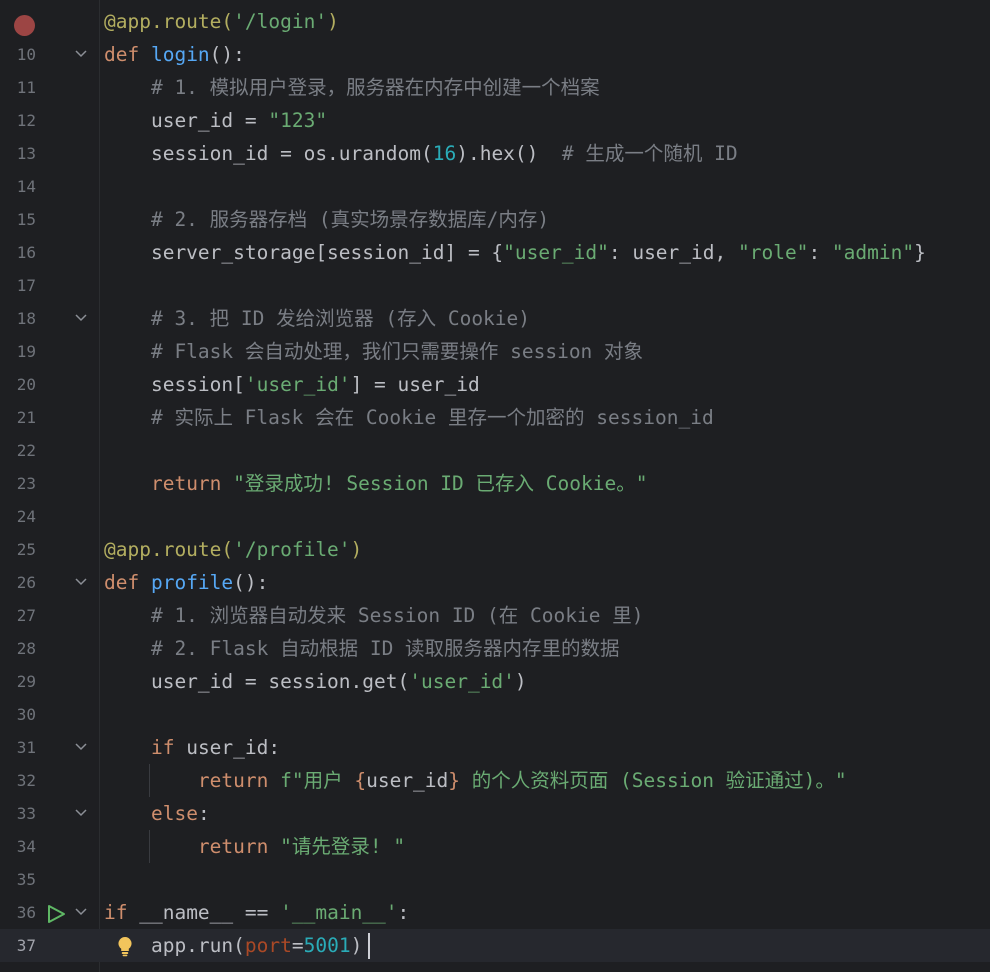  I want to click on code-token: user_id:, so click(233, 747).